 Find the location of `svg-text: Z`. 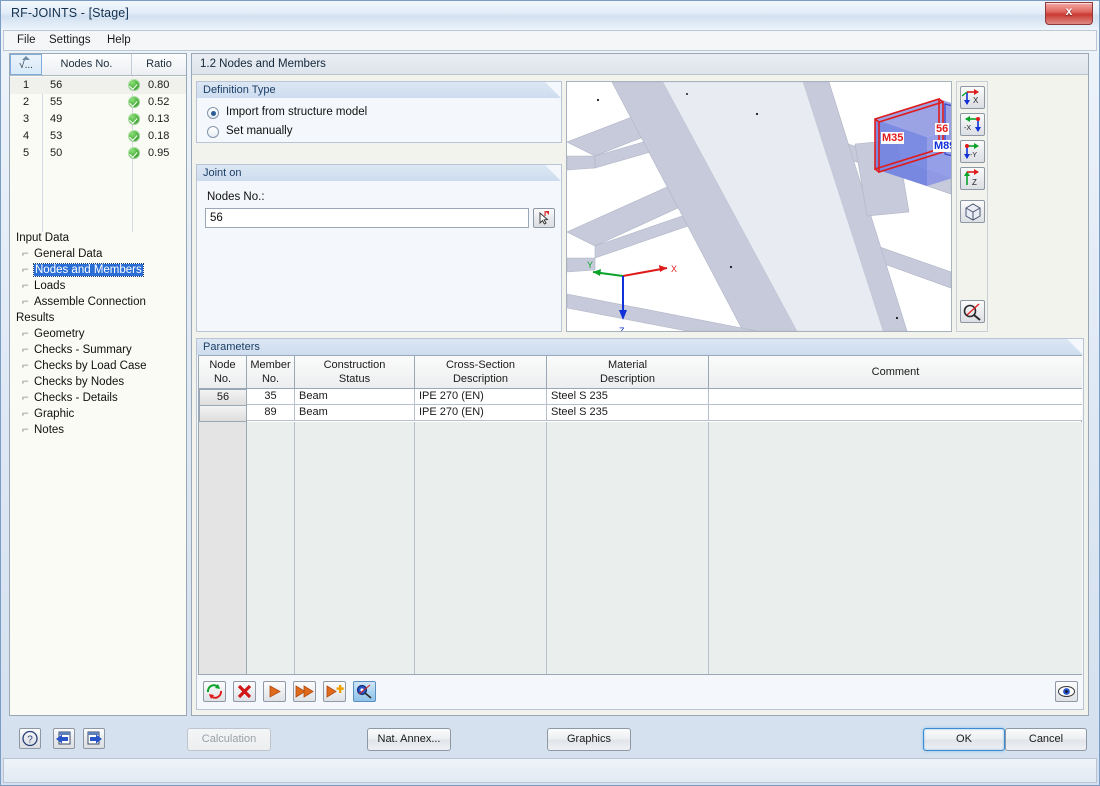

svg-text: Z is located at coordinates (974, 182).